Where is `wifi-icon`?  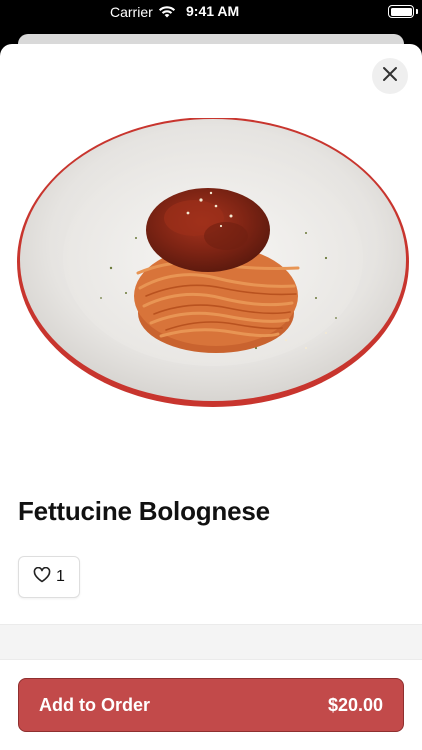
wifi-icon is located at coordinates (167, 14).